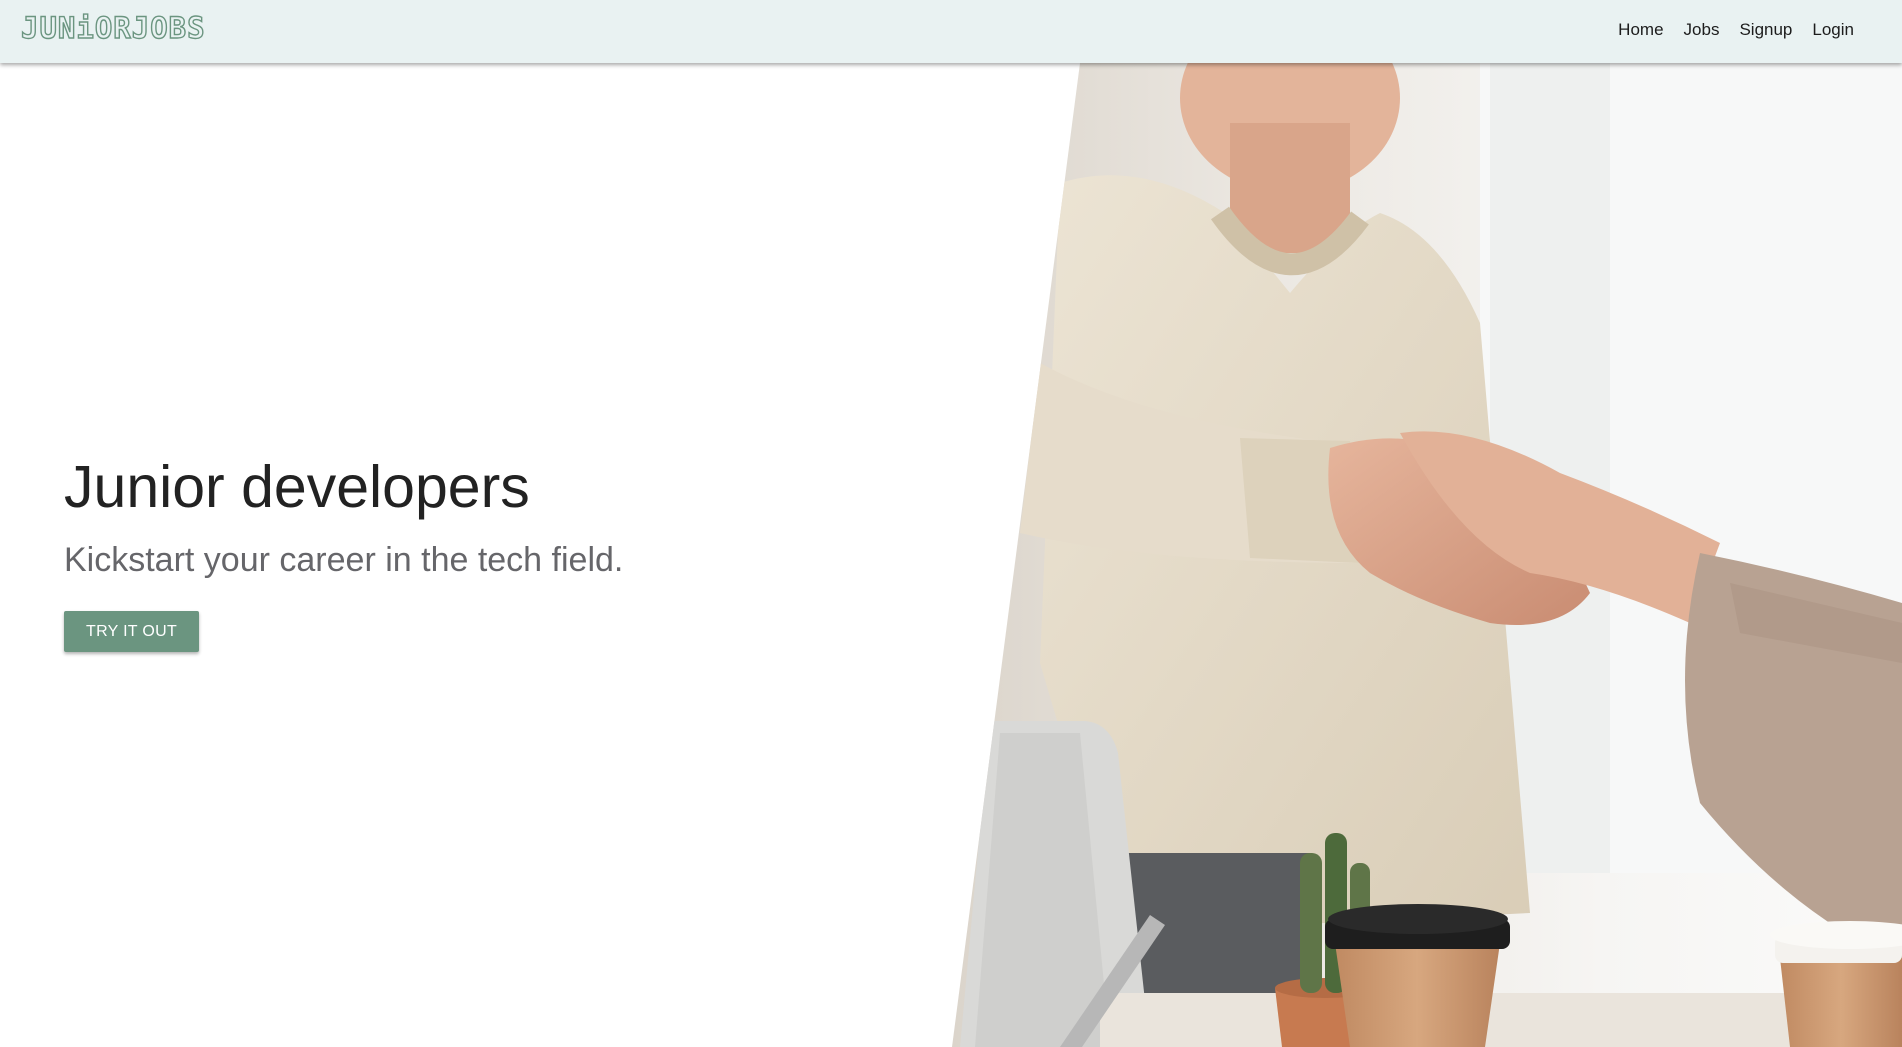 The width and height of the screenshot is (1902, 1047). I want to click on navbar: JUNiORJOBS Home Jobs Signup Login, so click(951, 31).